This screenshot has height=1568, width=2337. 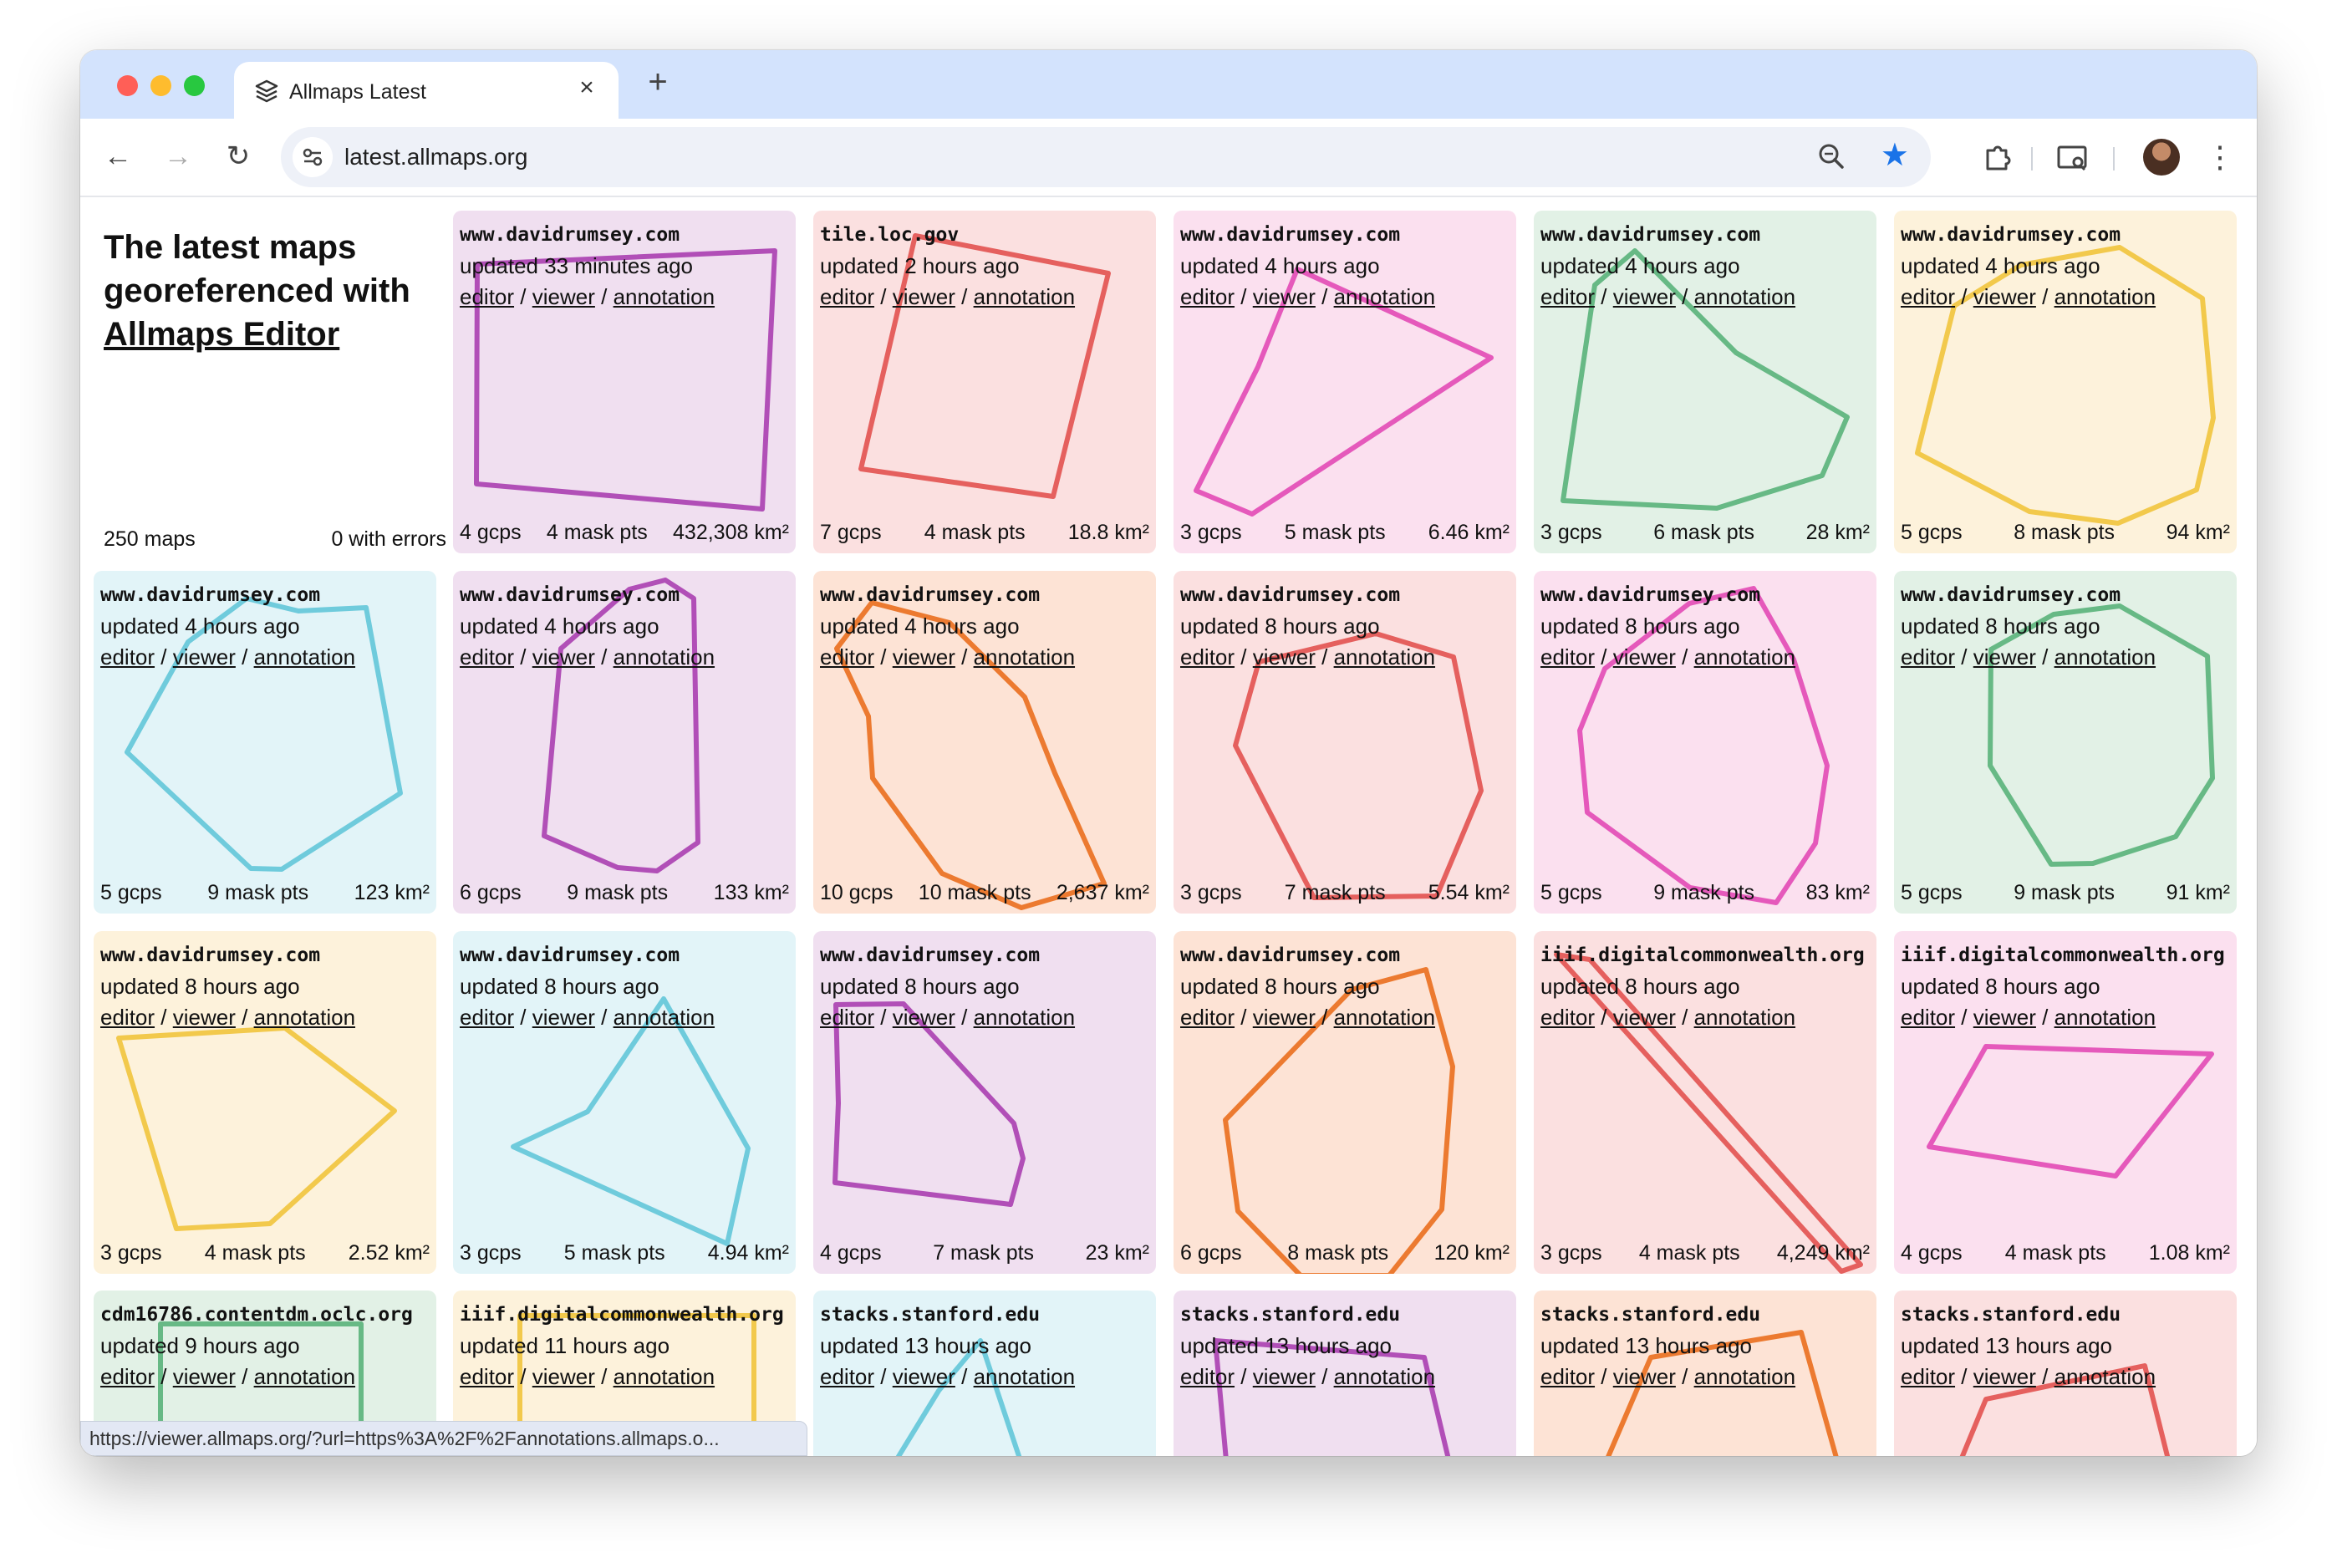 What do you see at coordinates (127, 85) in the screenshot?
I see `close-window-button` at bounding box center [127, 85].